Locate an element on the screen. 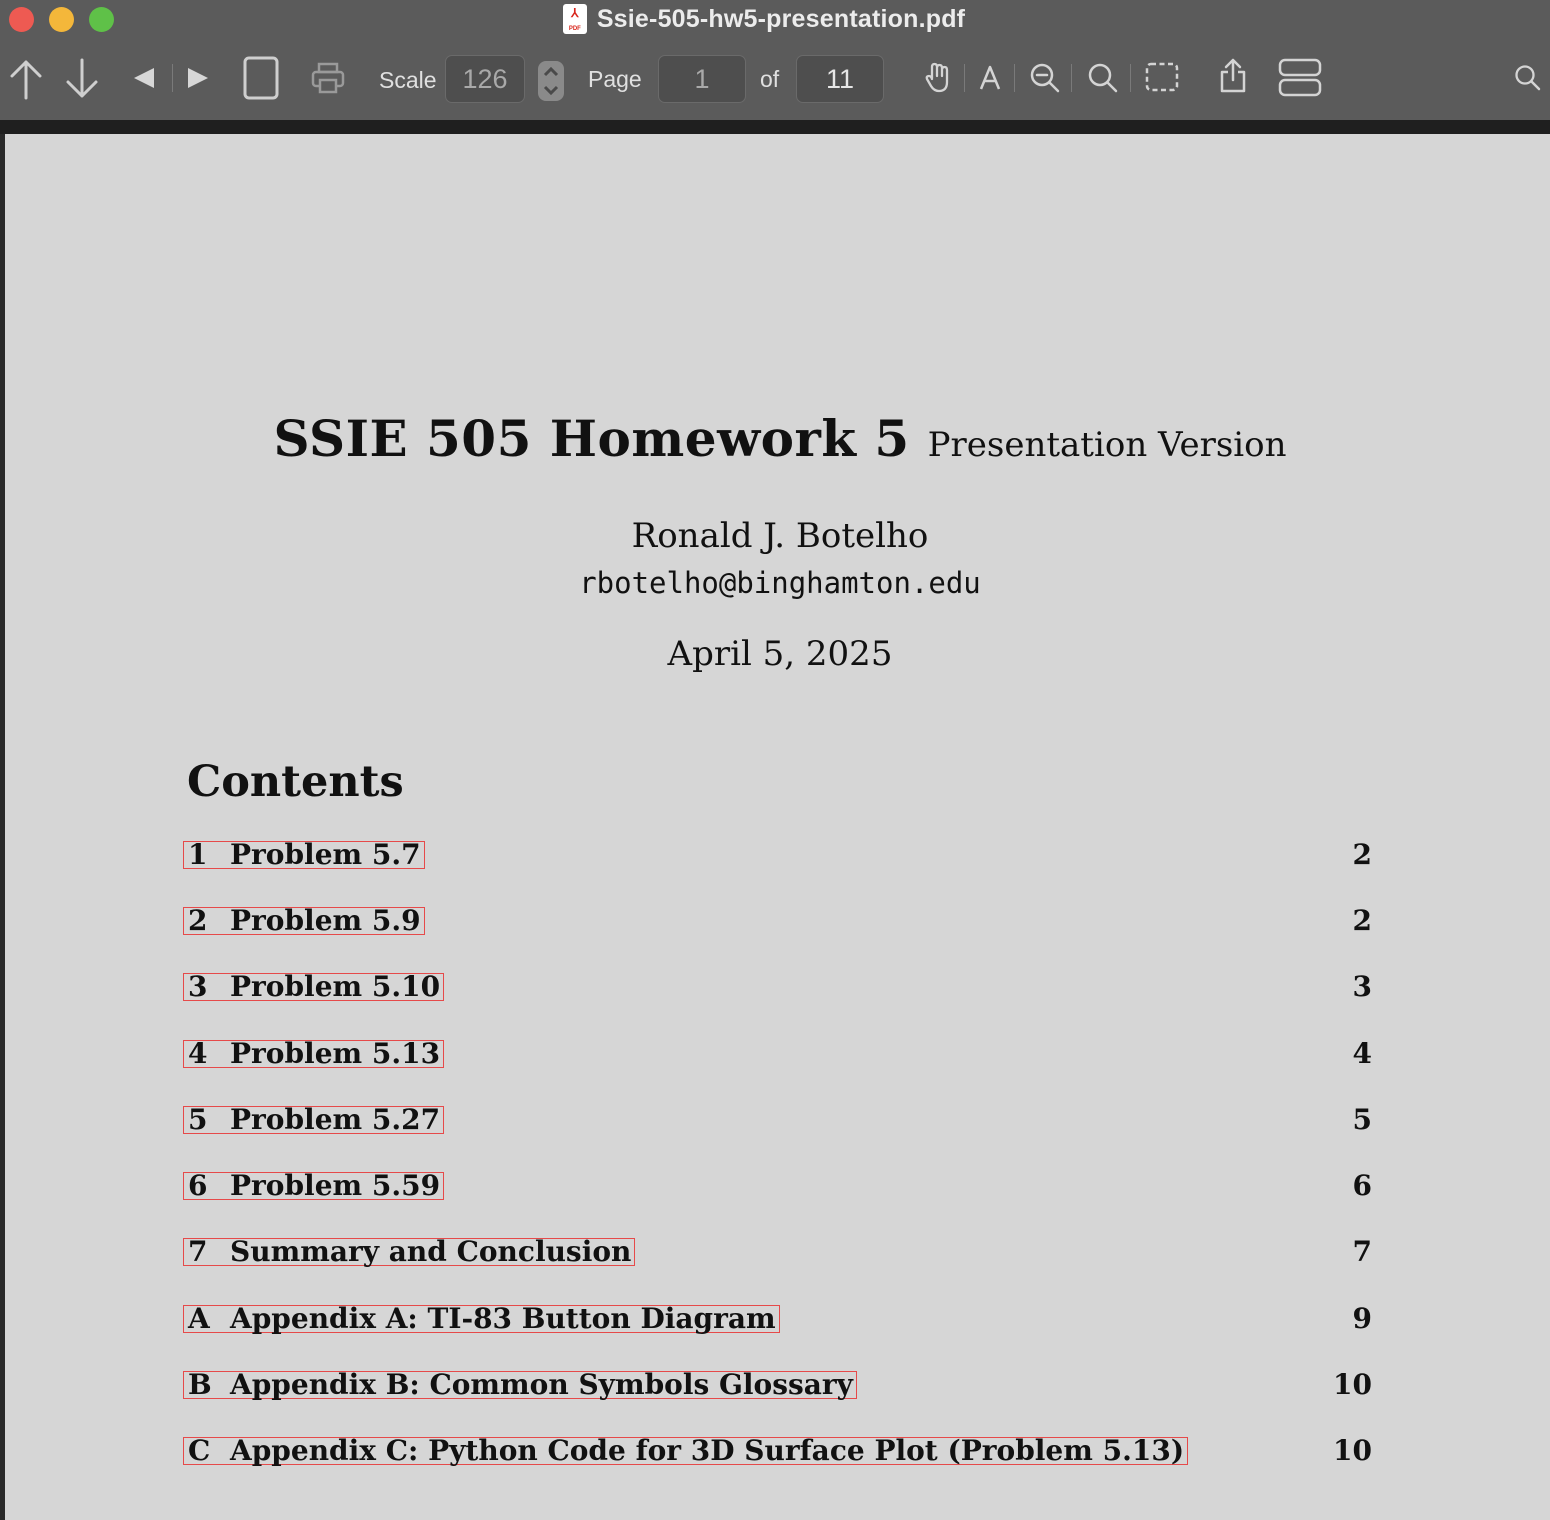 This screenshot has width=1550, height=1520. document-author: Ronald J. Botelho is located at coordinates (780, 536).